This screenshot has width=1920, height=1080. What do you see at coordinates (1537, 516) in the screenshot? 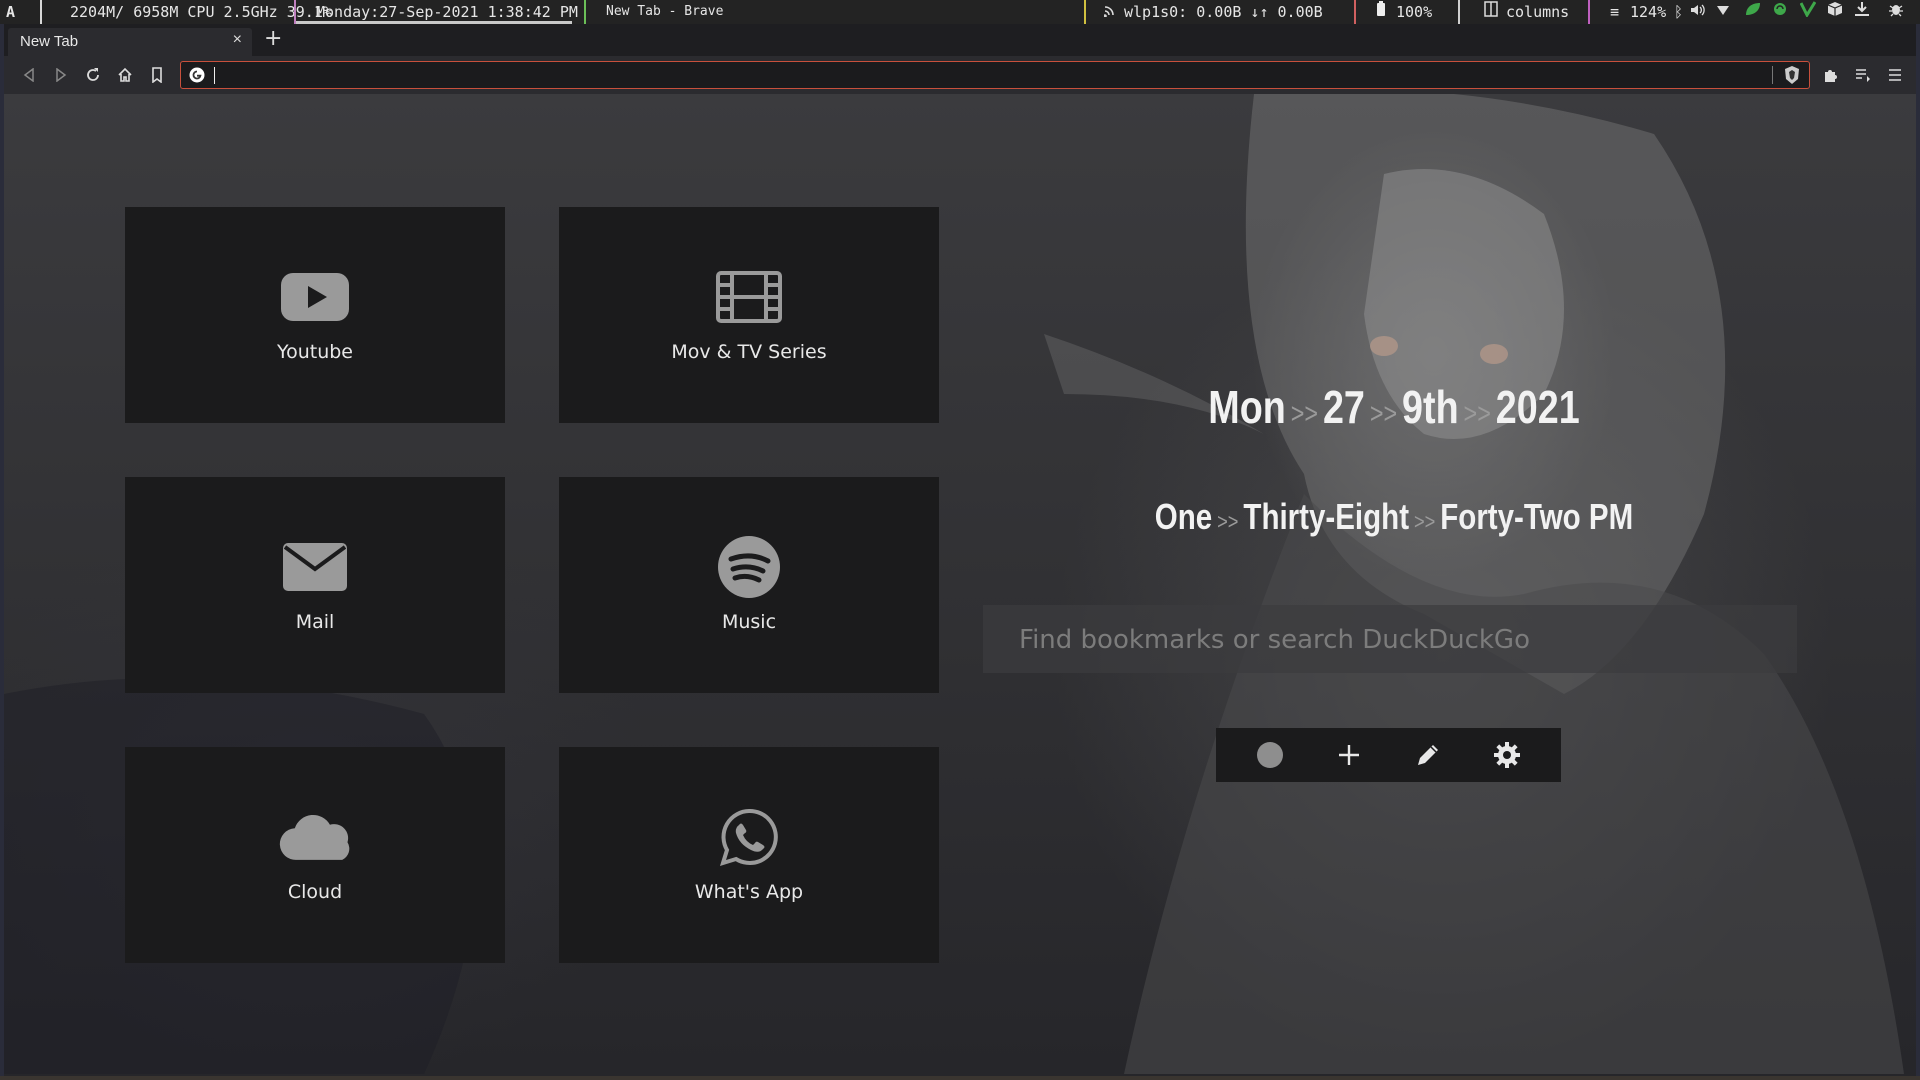
I see `time-second: Forty-Two PM` at bounding box center [1537, 516].